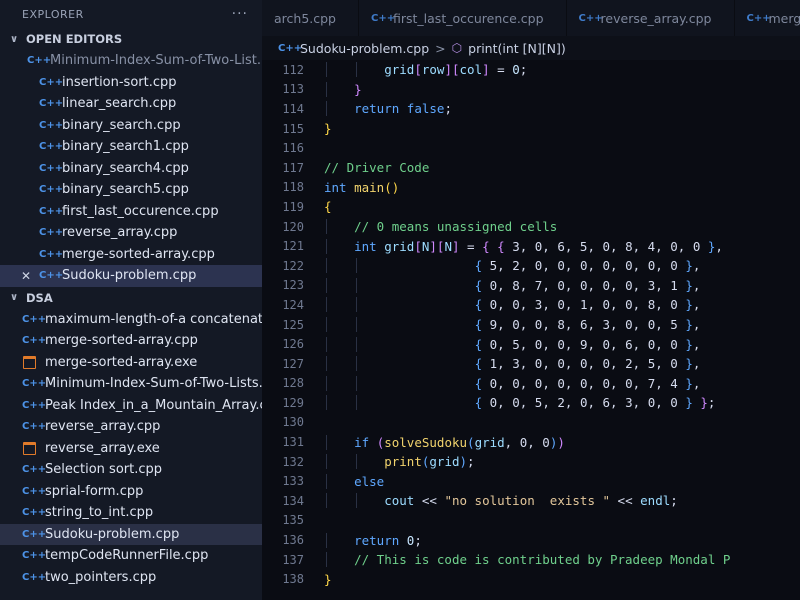  I want to click on open-editors-section: ∨ OPEN EDITORS, so click(131, 39).